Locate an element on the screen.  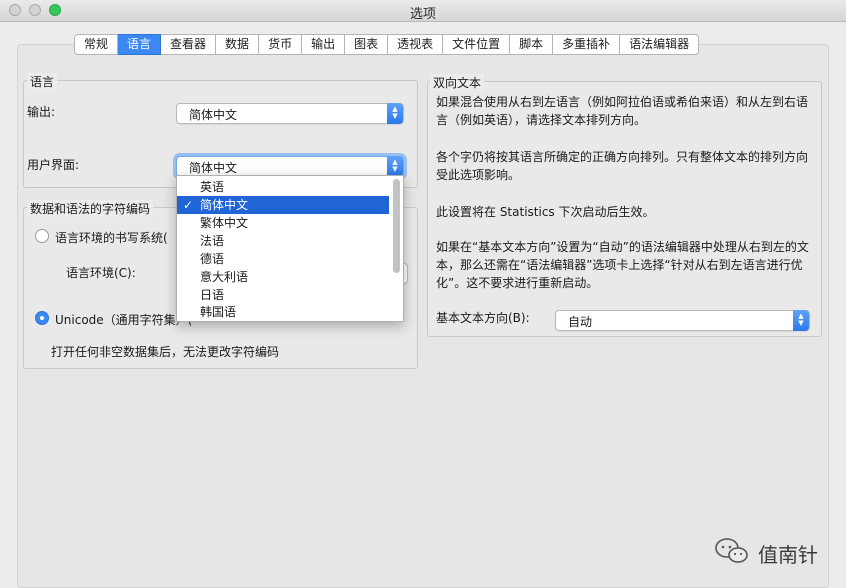
bidi-paragraph-3: 此设置将在 Statistics 下次启动后生效。 is located at coordinates (545, 212).